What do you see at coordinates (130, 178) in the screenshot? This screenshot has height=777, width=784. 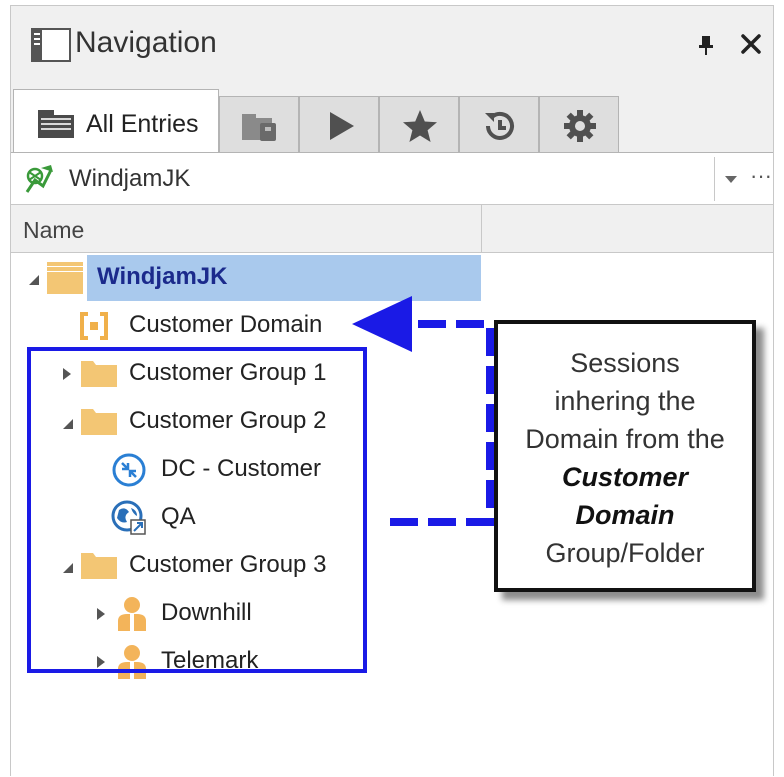 I see `datasource-value: WindjamJK` at bounding box center [130, 178].